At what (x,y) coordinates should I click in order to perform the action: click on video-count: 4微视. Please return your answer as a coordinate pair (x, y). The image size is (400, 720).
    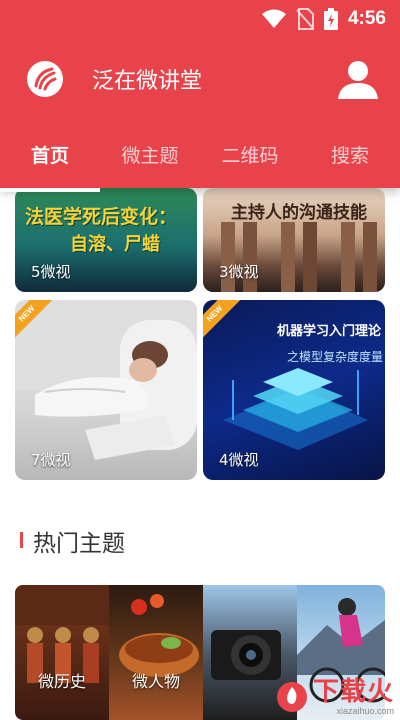
    Looking at the image, I should click on (239, 460).